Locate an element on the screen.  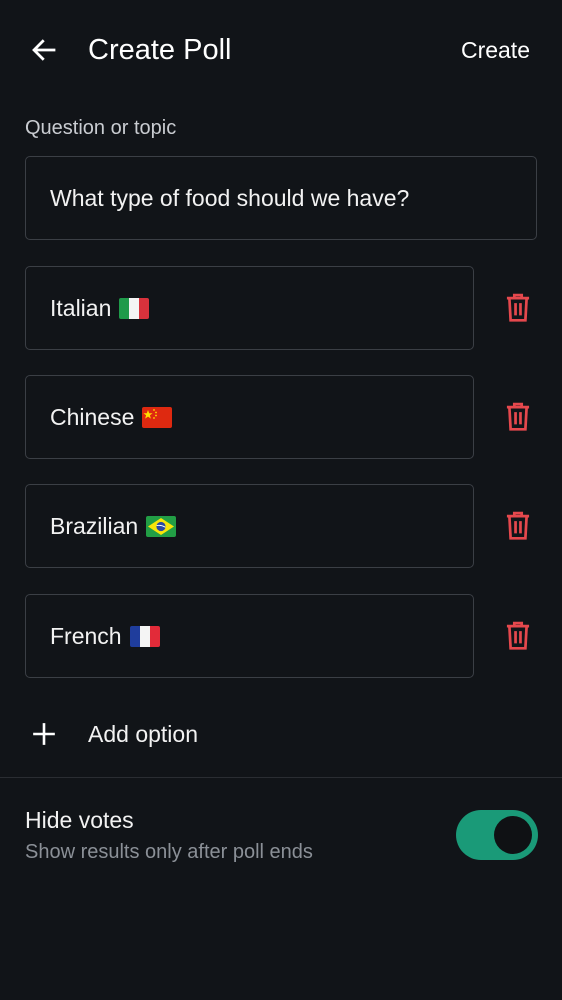
question-input: What type of food should we have? is located at coordinates (281, 198).